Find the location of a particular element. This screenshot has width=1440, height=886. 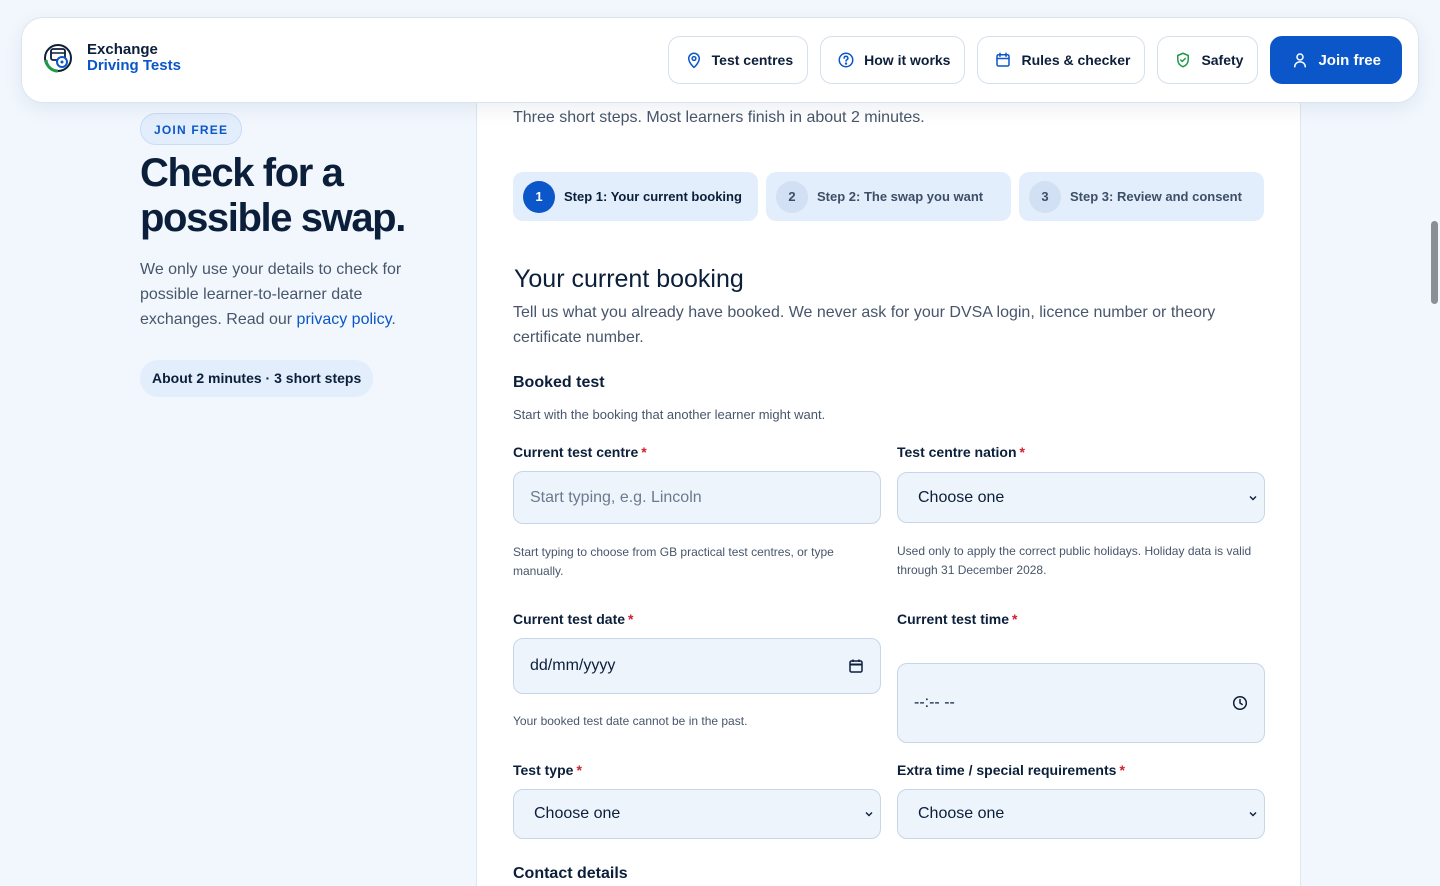

join-free-button: Join free is located at coordinates (1336, 60).